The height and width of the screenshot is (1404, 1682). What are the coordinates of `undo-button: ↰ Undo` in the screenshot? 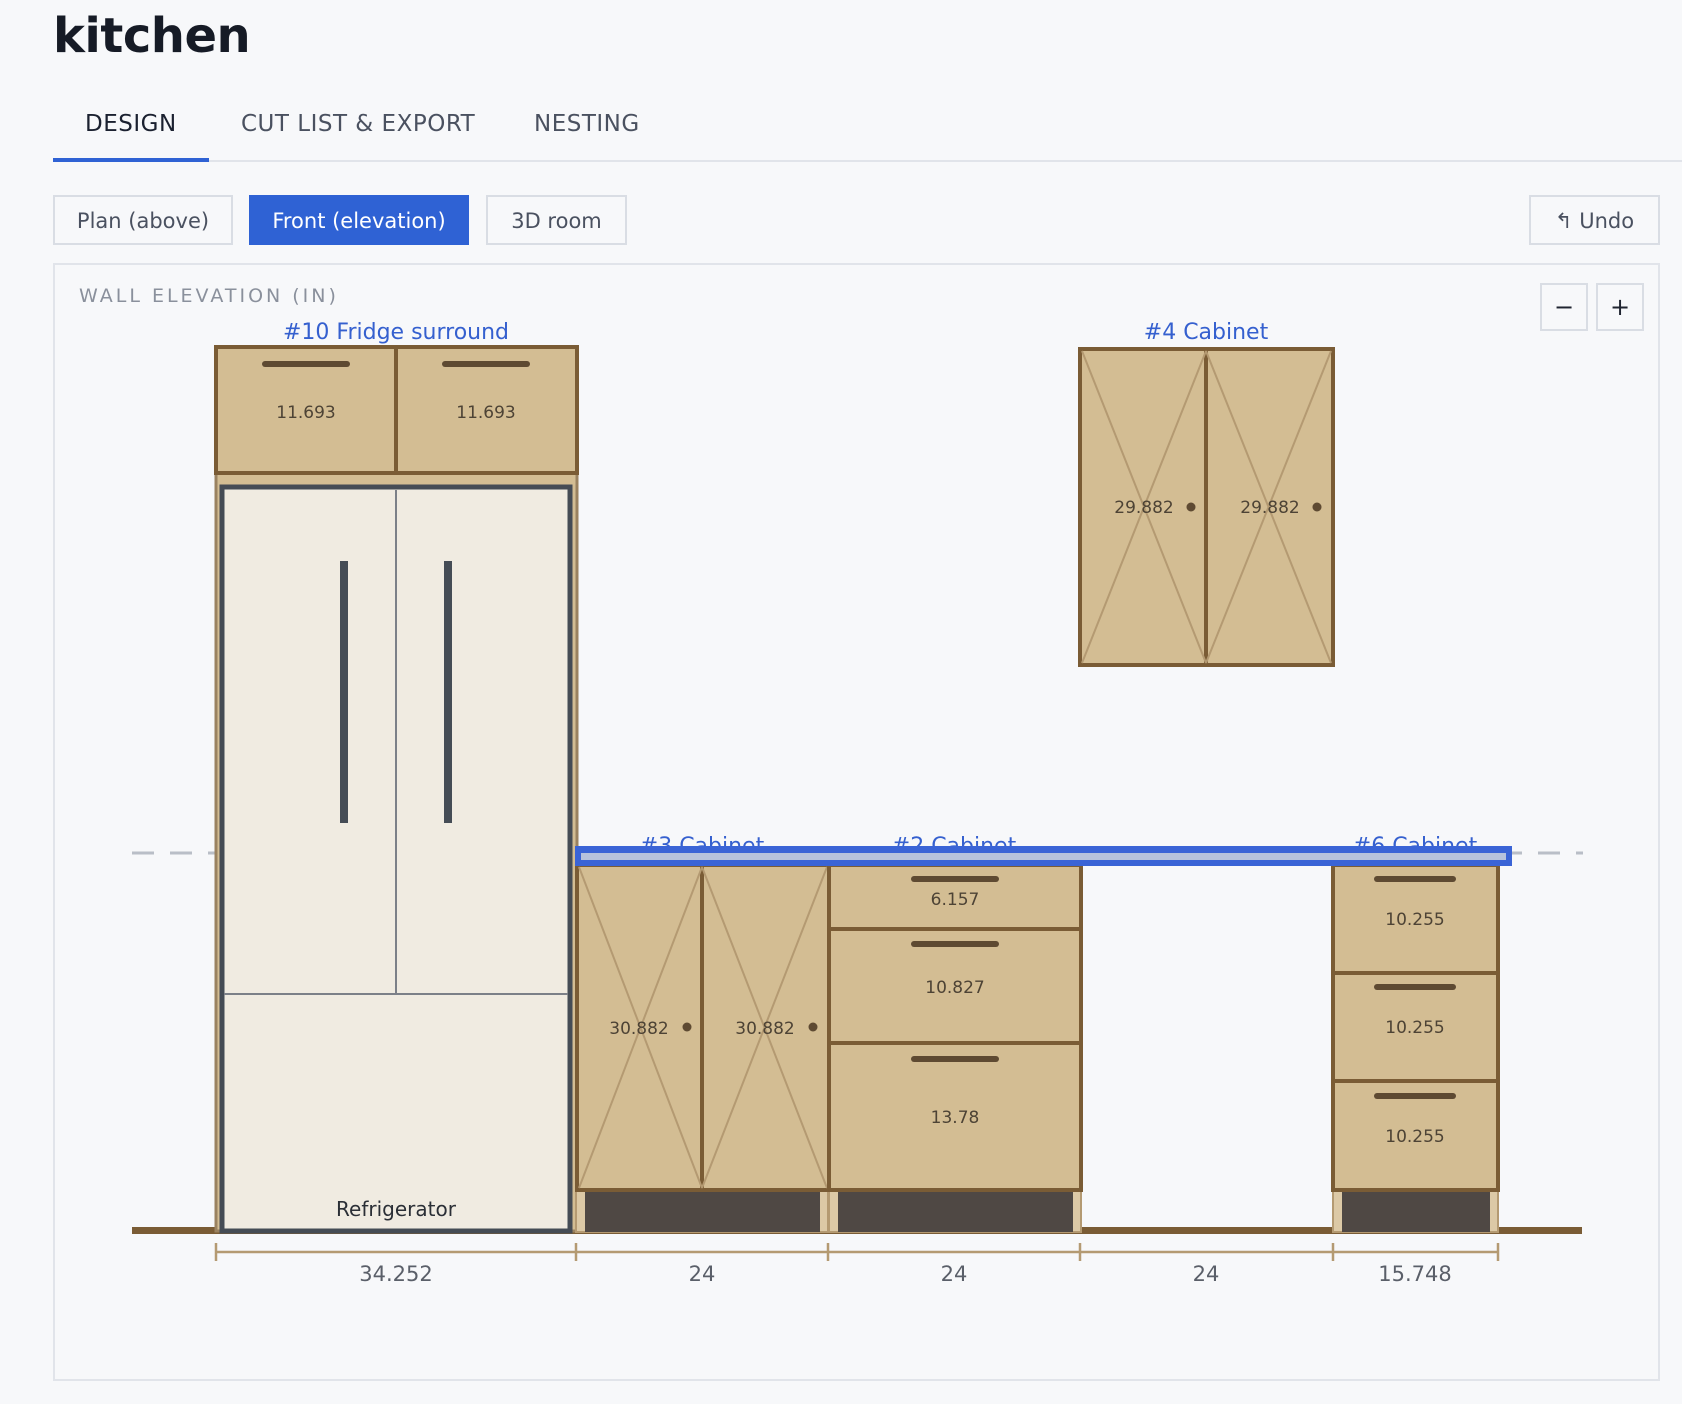 It's located at (1594, 220).